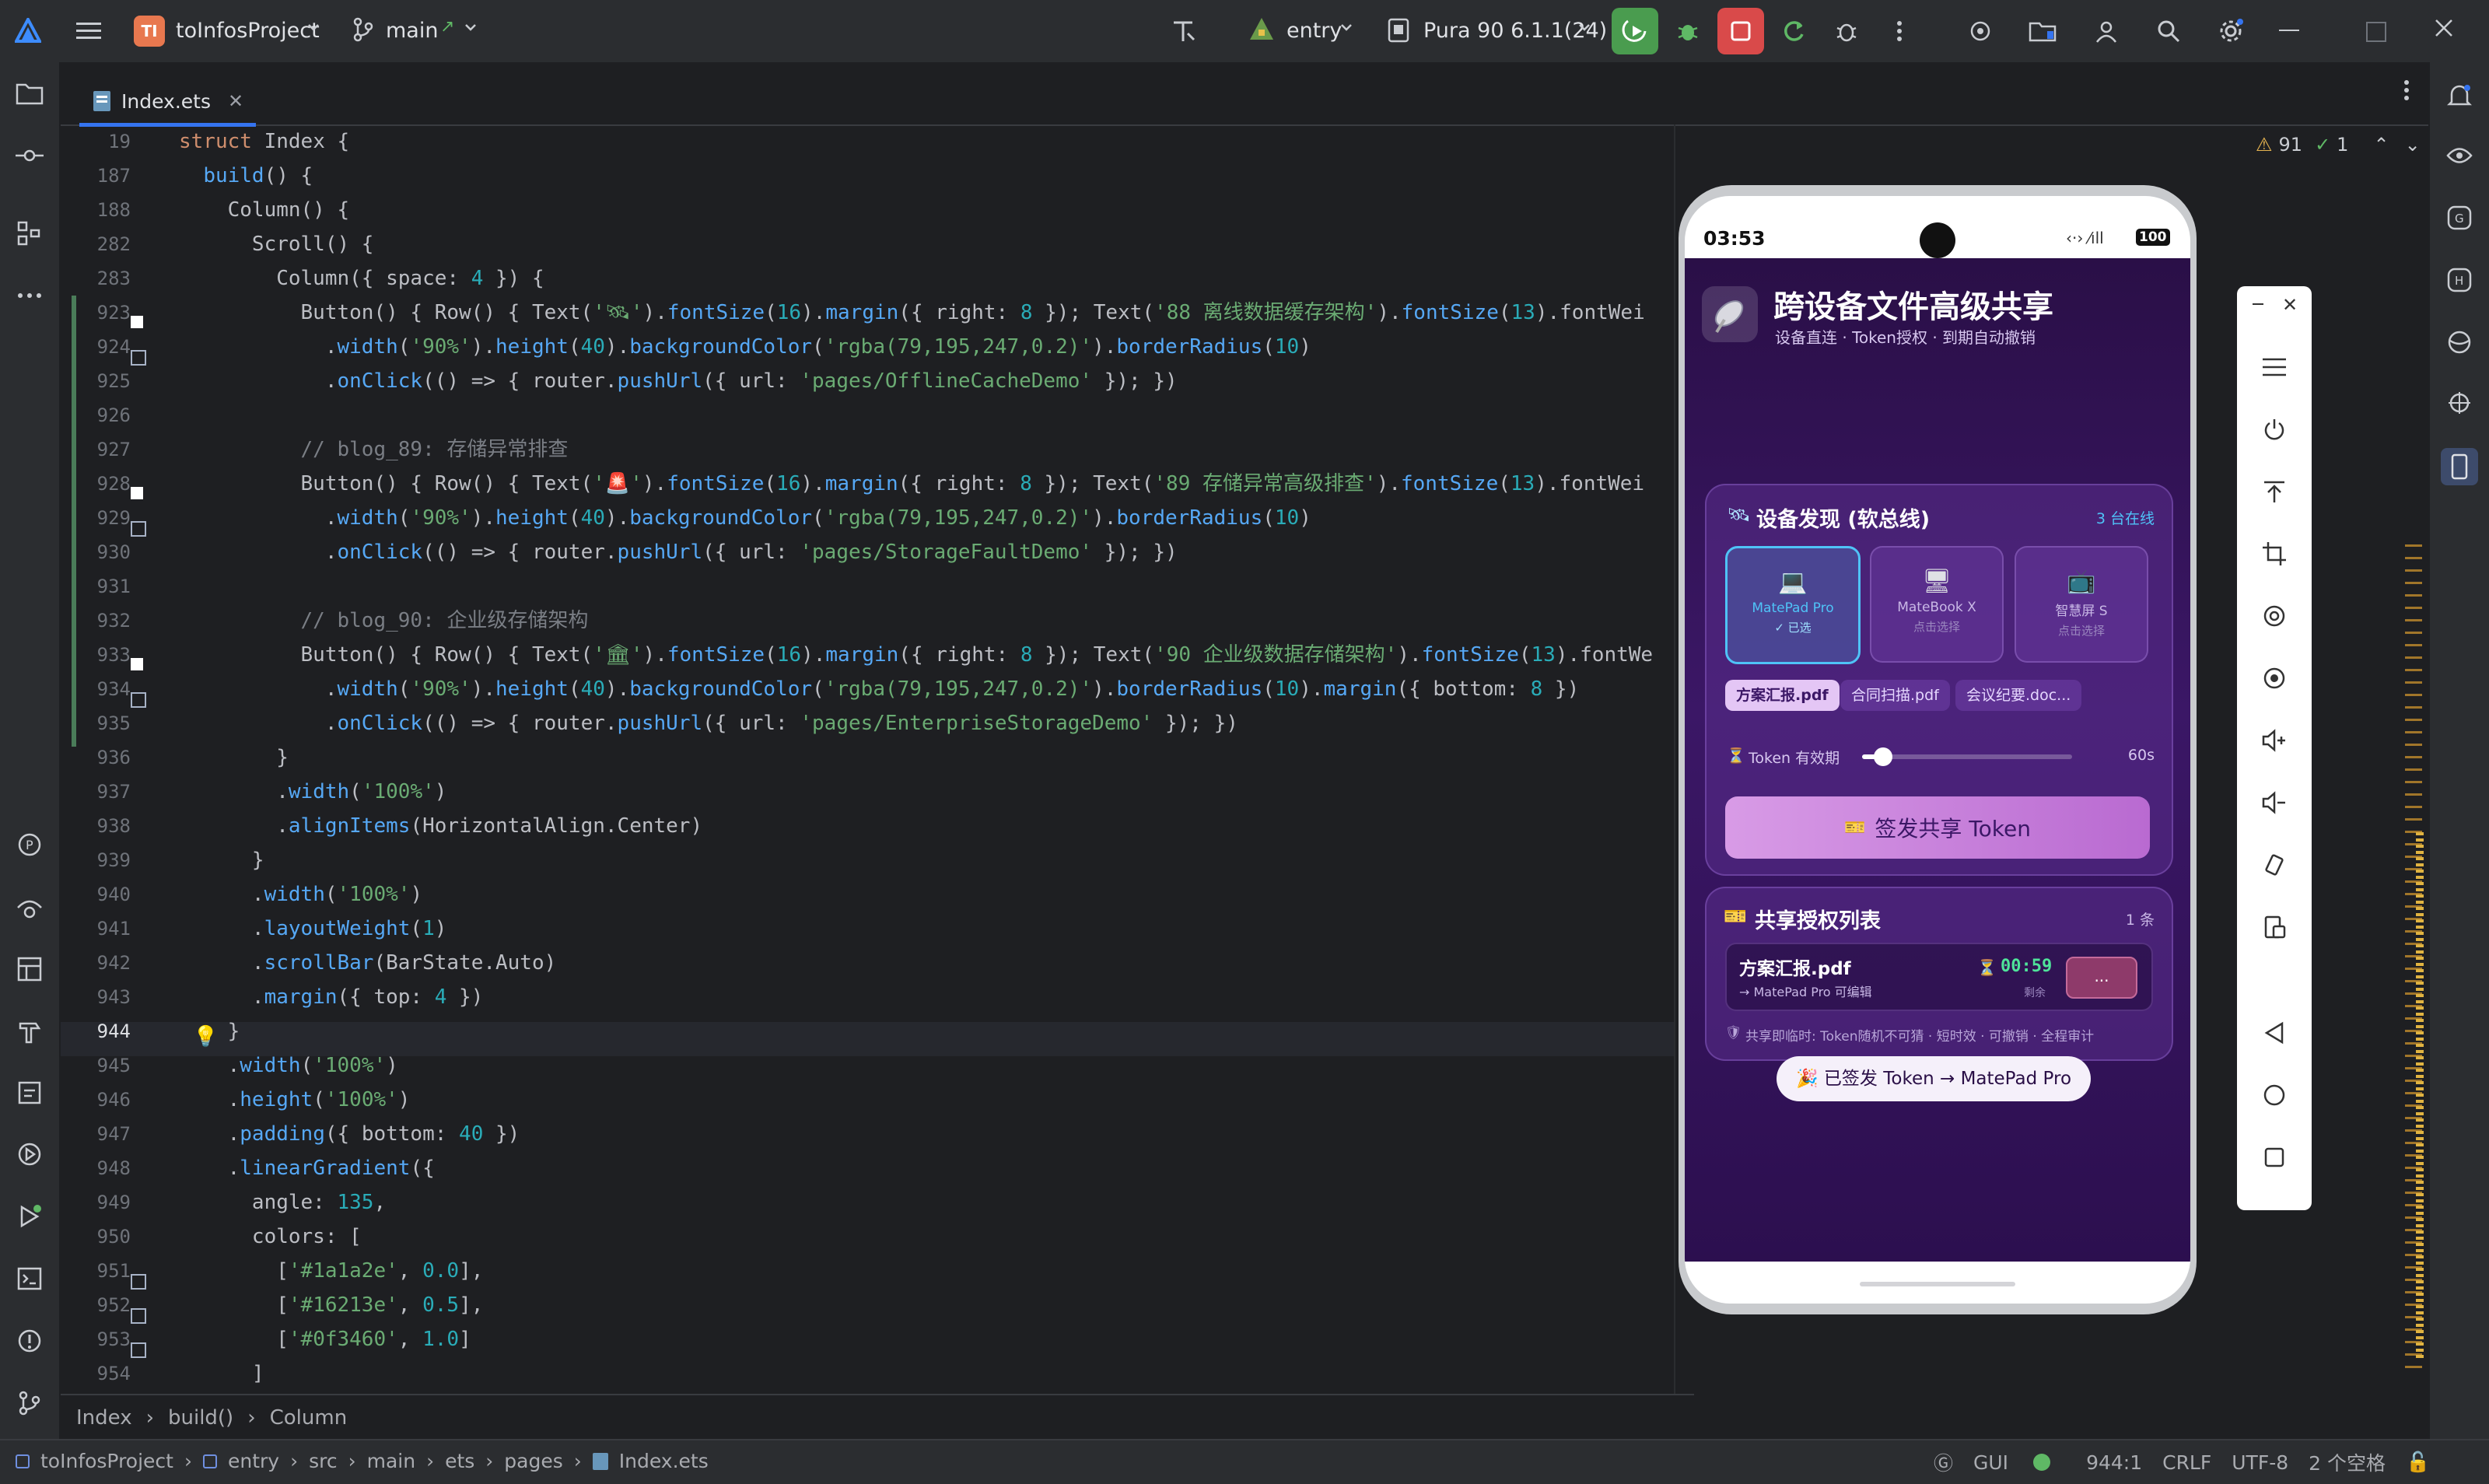 The image size is (2489, 1484). I want to click on arrow-to-top-icon, so click(2274, 491).